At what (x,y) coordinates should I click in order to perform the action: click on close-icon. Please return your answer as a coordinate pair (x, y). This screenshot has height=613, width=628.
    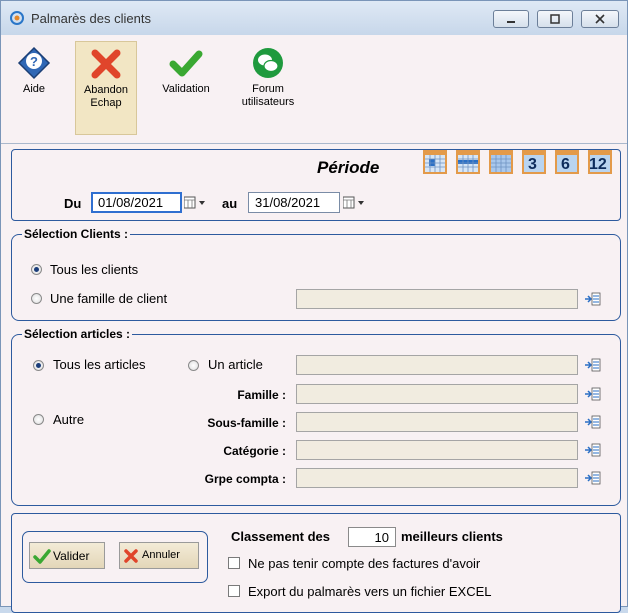
    Looking at the image, I should click on (600, 19).